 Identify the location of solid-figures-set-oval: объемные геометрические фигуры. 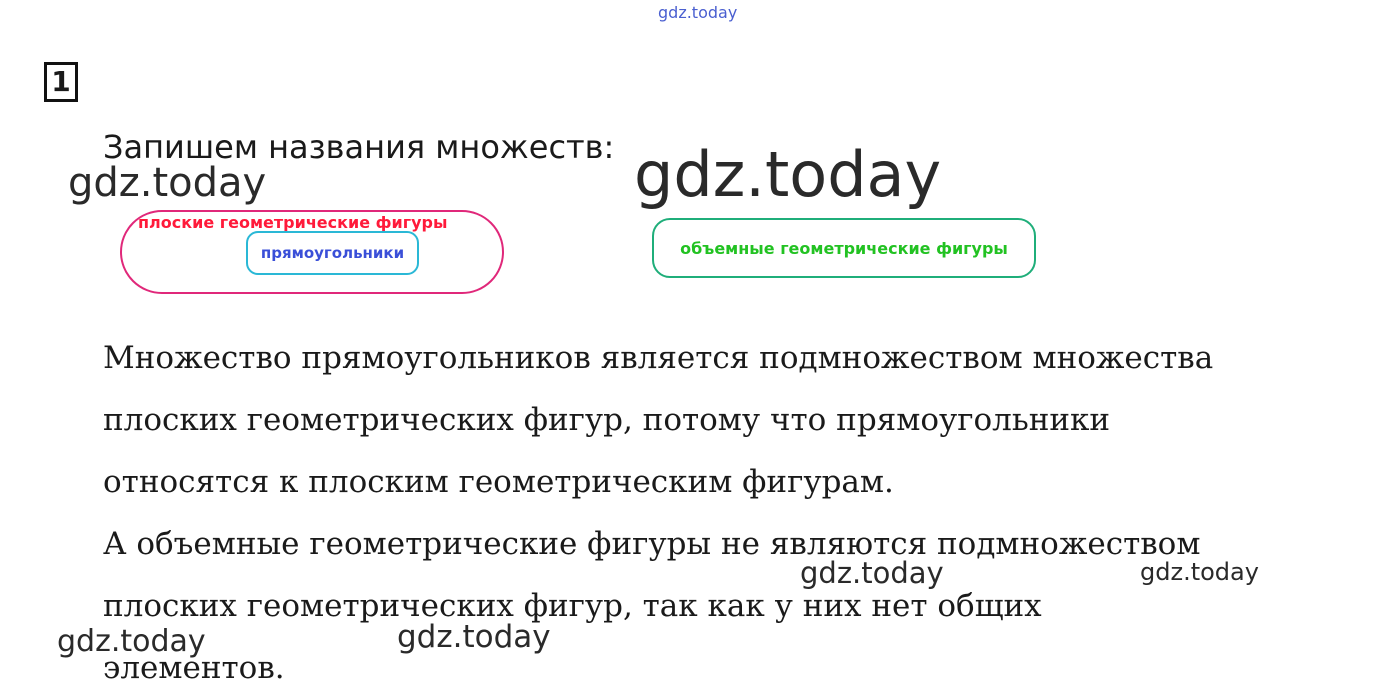
(844, 248).